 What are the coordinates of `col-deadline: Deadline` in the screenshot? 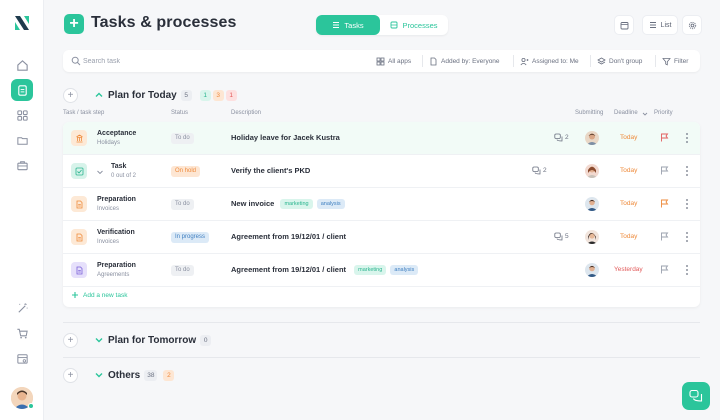 It's located at (626, 113).